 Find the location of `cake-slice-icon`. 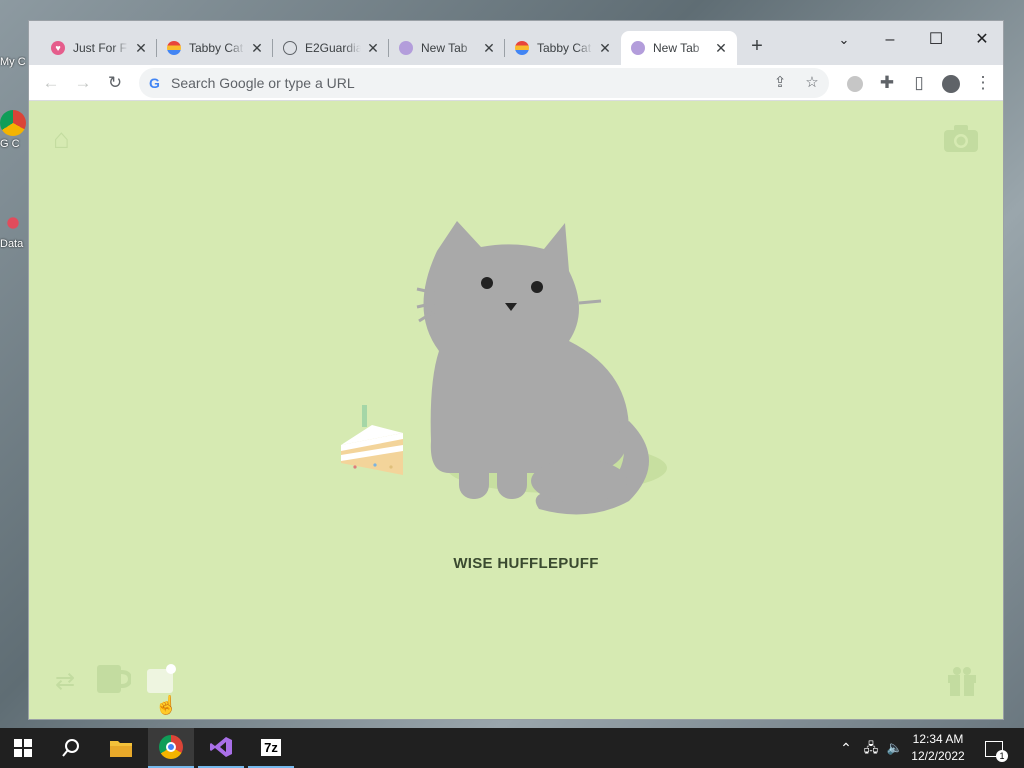

cake-slice-icon is located at coordinates (373, 442).